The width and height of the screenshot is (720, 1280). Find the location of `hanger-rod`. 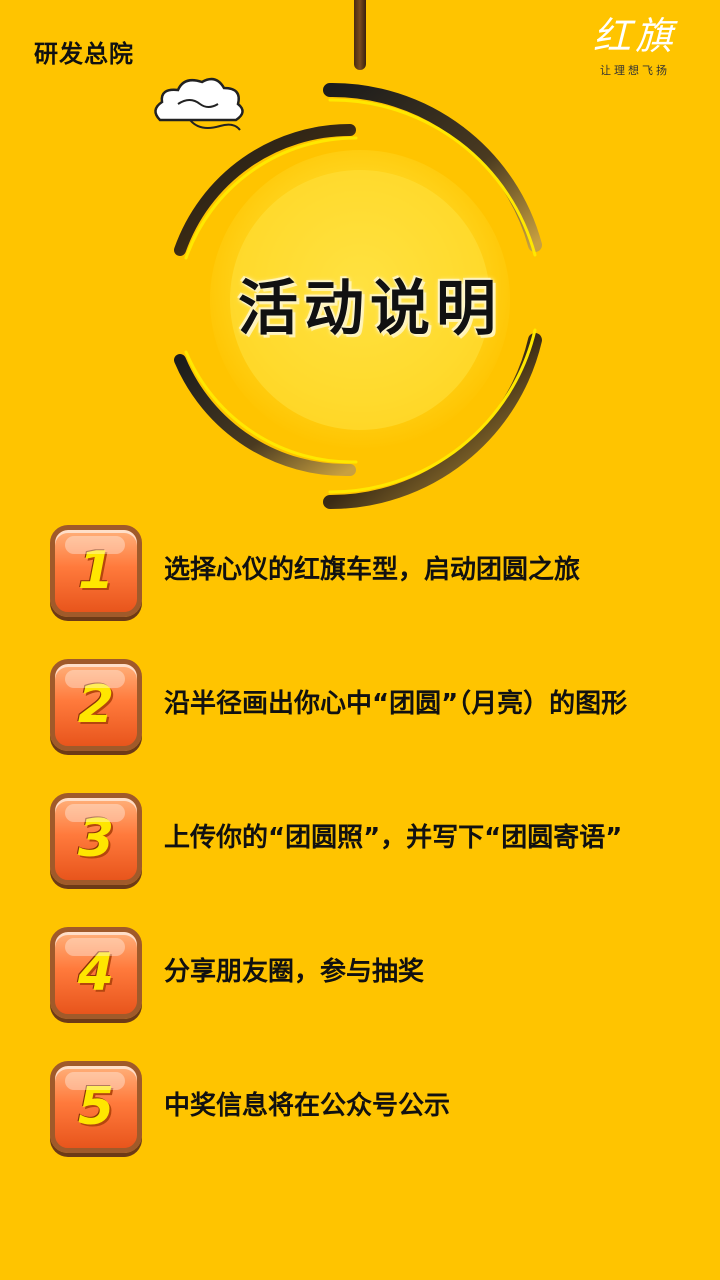

hanger-rod is located at coordinates (360, 35).